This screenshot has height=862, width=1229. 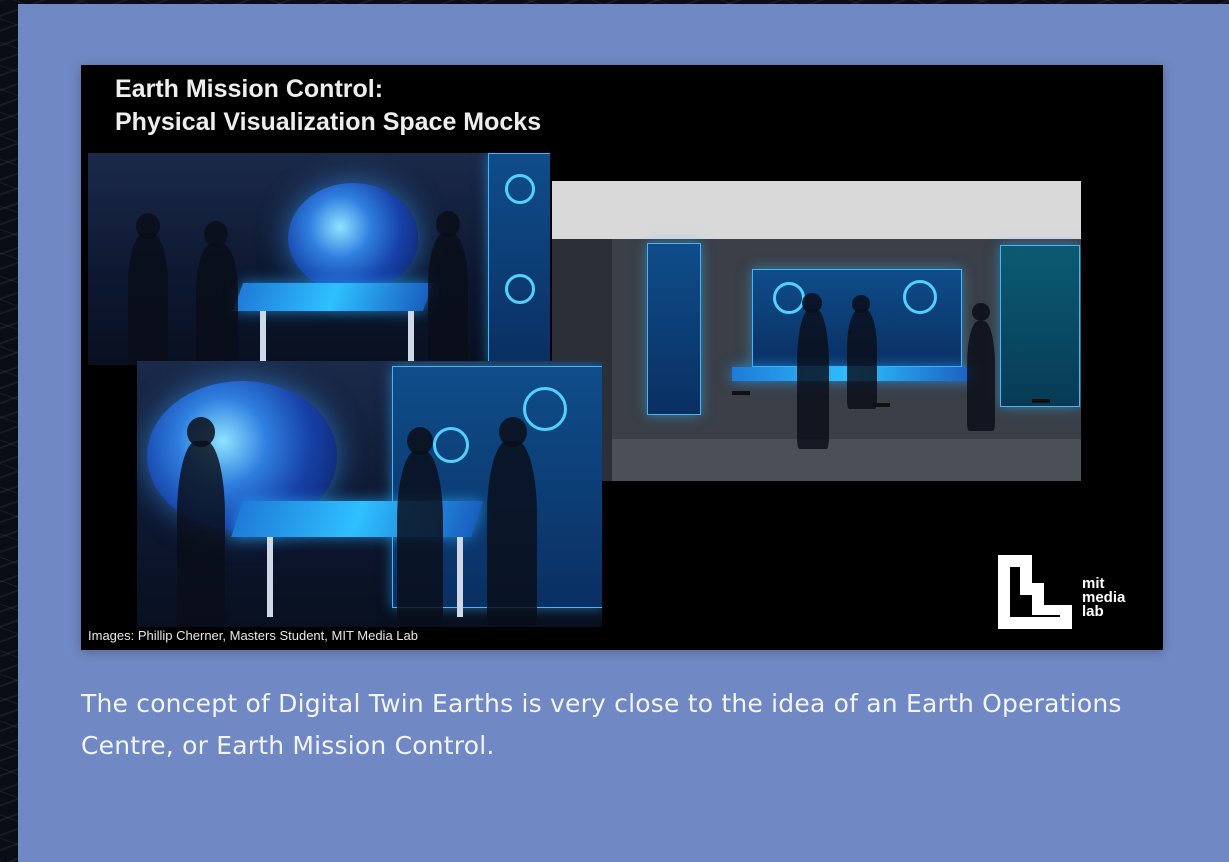 I want to click on globe-wall-screen, so click(x=674, y=329).